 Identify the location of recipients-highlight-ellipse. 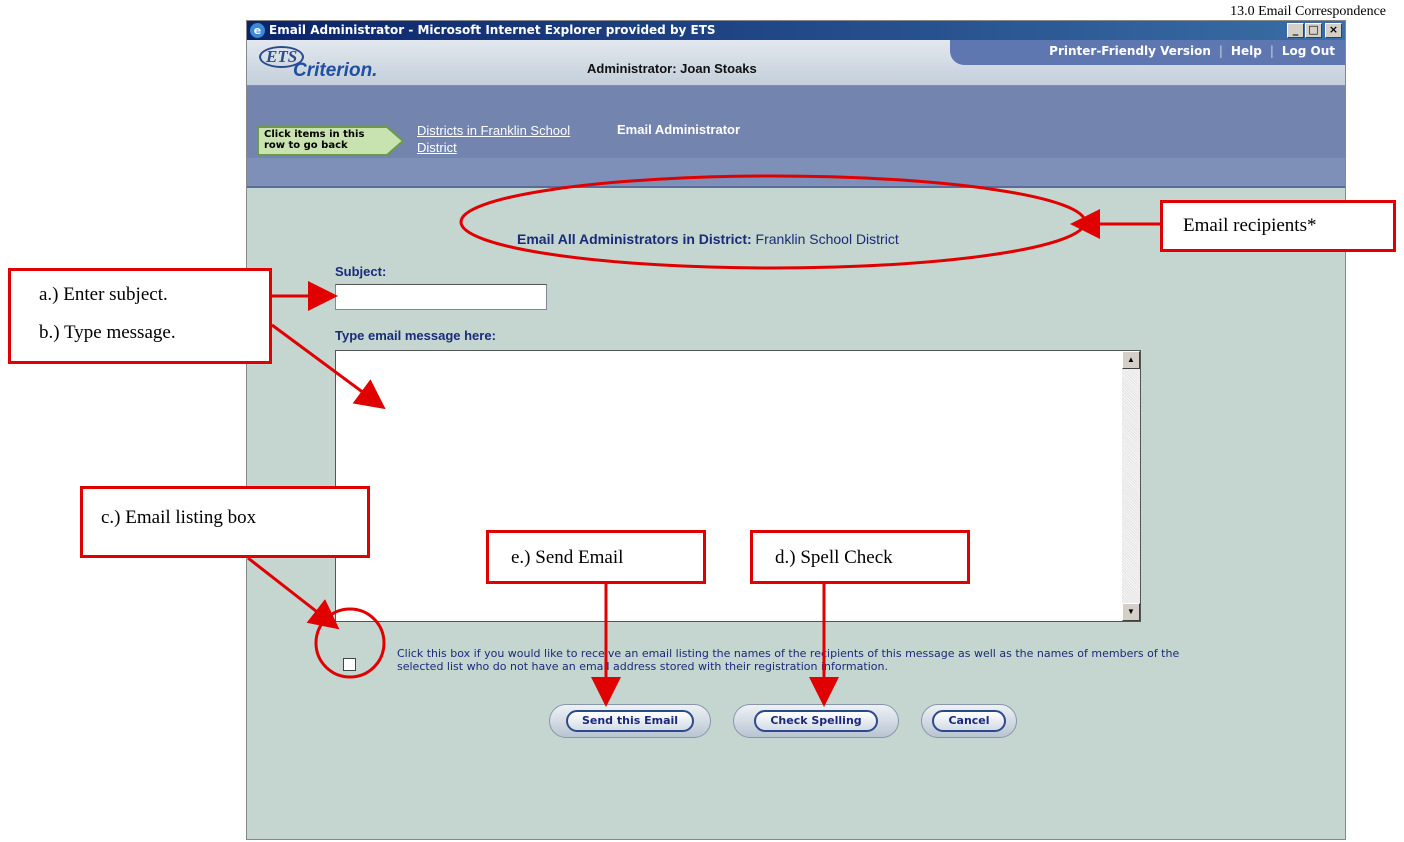
(773, 222).